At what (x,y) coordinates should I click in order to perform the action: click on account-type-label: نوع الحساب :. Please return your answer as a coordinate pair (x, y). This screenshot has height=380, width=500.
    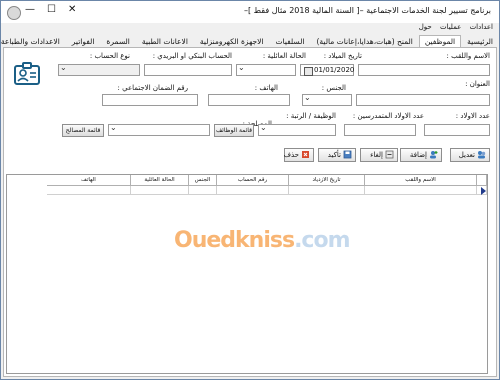
    Looking at the image, I should click on (109, 56).